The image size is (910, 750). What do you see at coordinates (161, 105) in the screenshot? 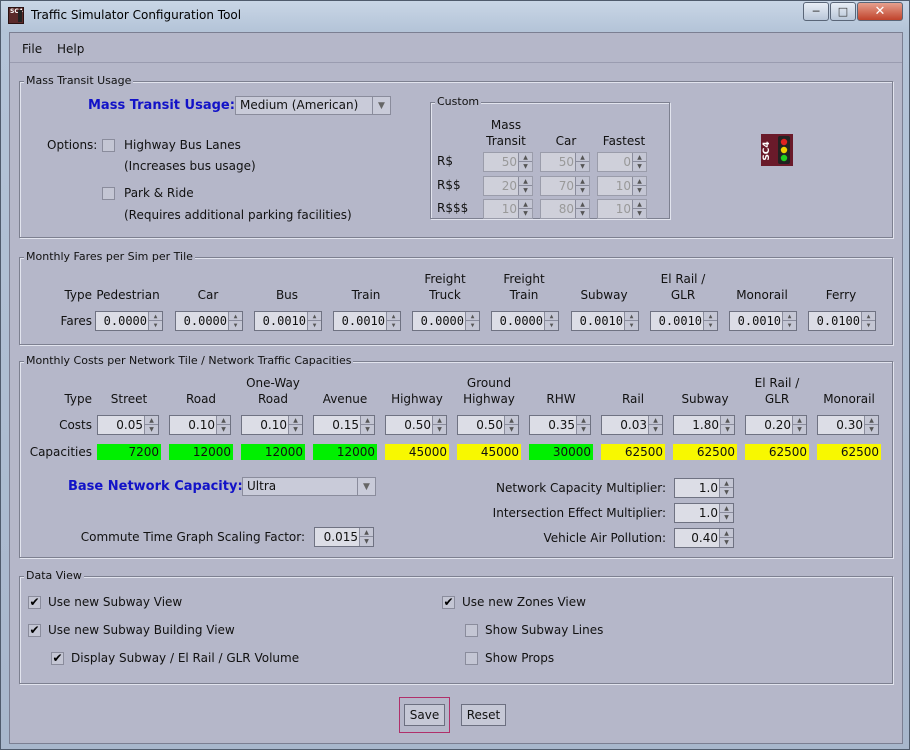
I see `mass-transit-heading: Mass Transit Usage:` at bounding box center [161, 105].